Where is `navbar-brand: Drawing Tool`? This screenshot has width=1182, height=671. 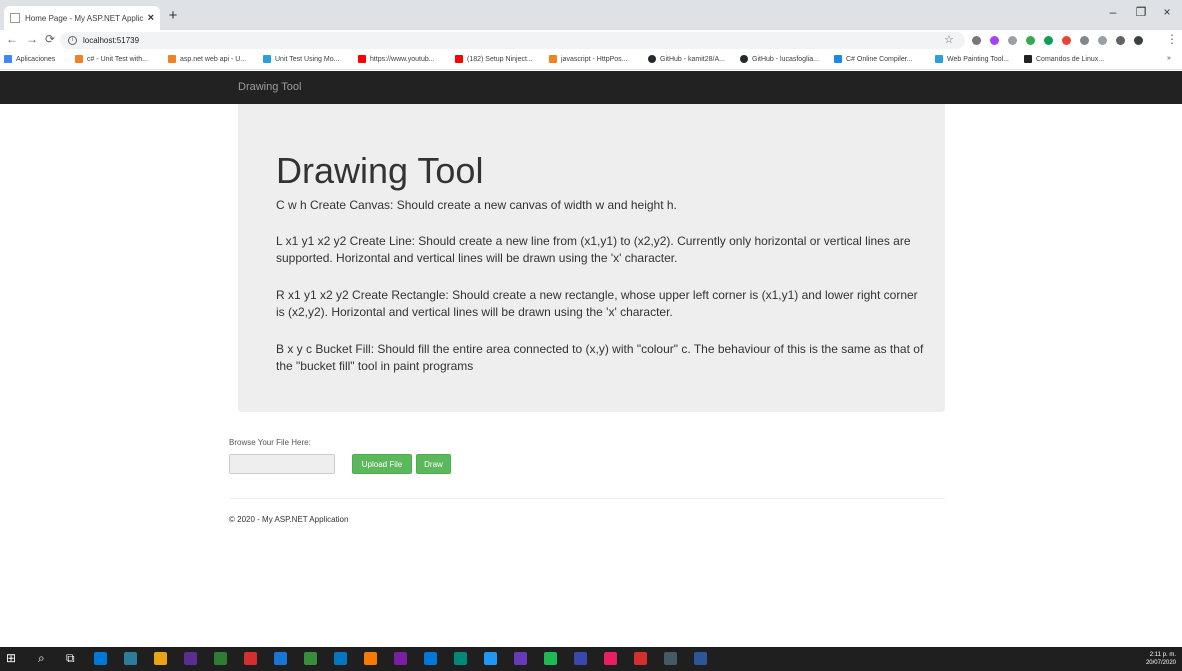
navbar-brand: Drawing Tool is located at coordinates (269, 87).